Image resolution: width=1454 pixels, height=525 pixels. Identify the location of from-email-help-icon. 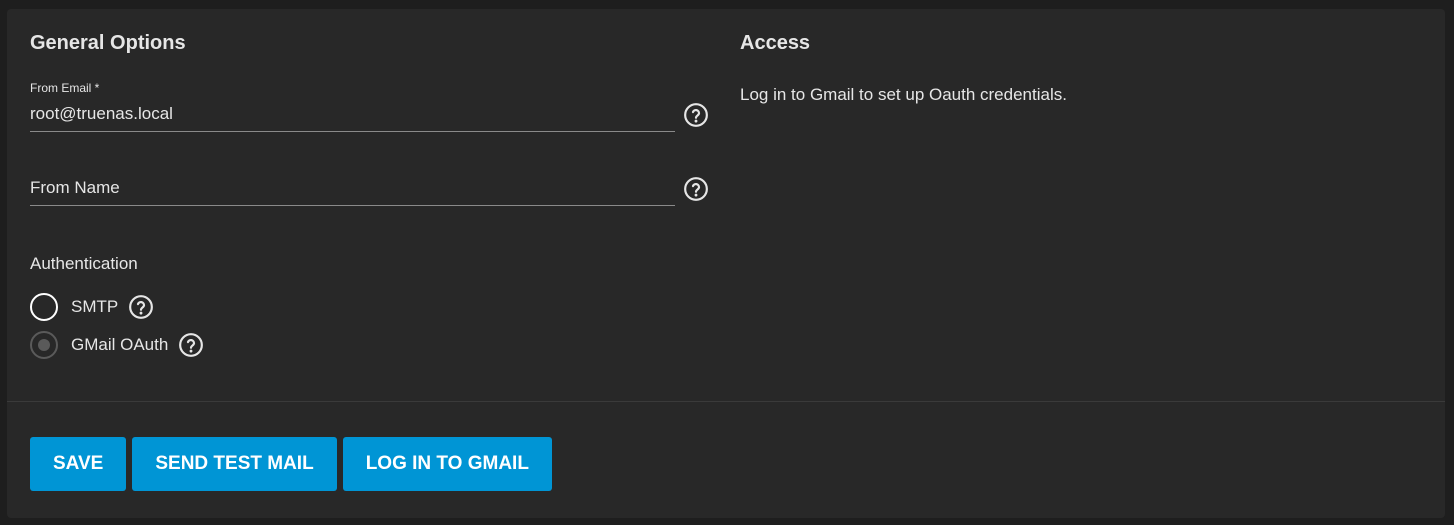
(696, 115).